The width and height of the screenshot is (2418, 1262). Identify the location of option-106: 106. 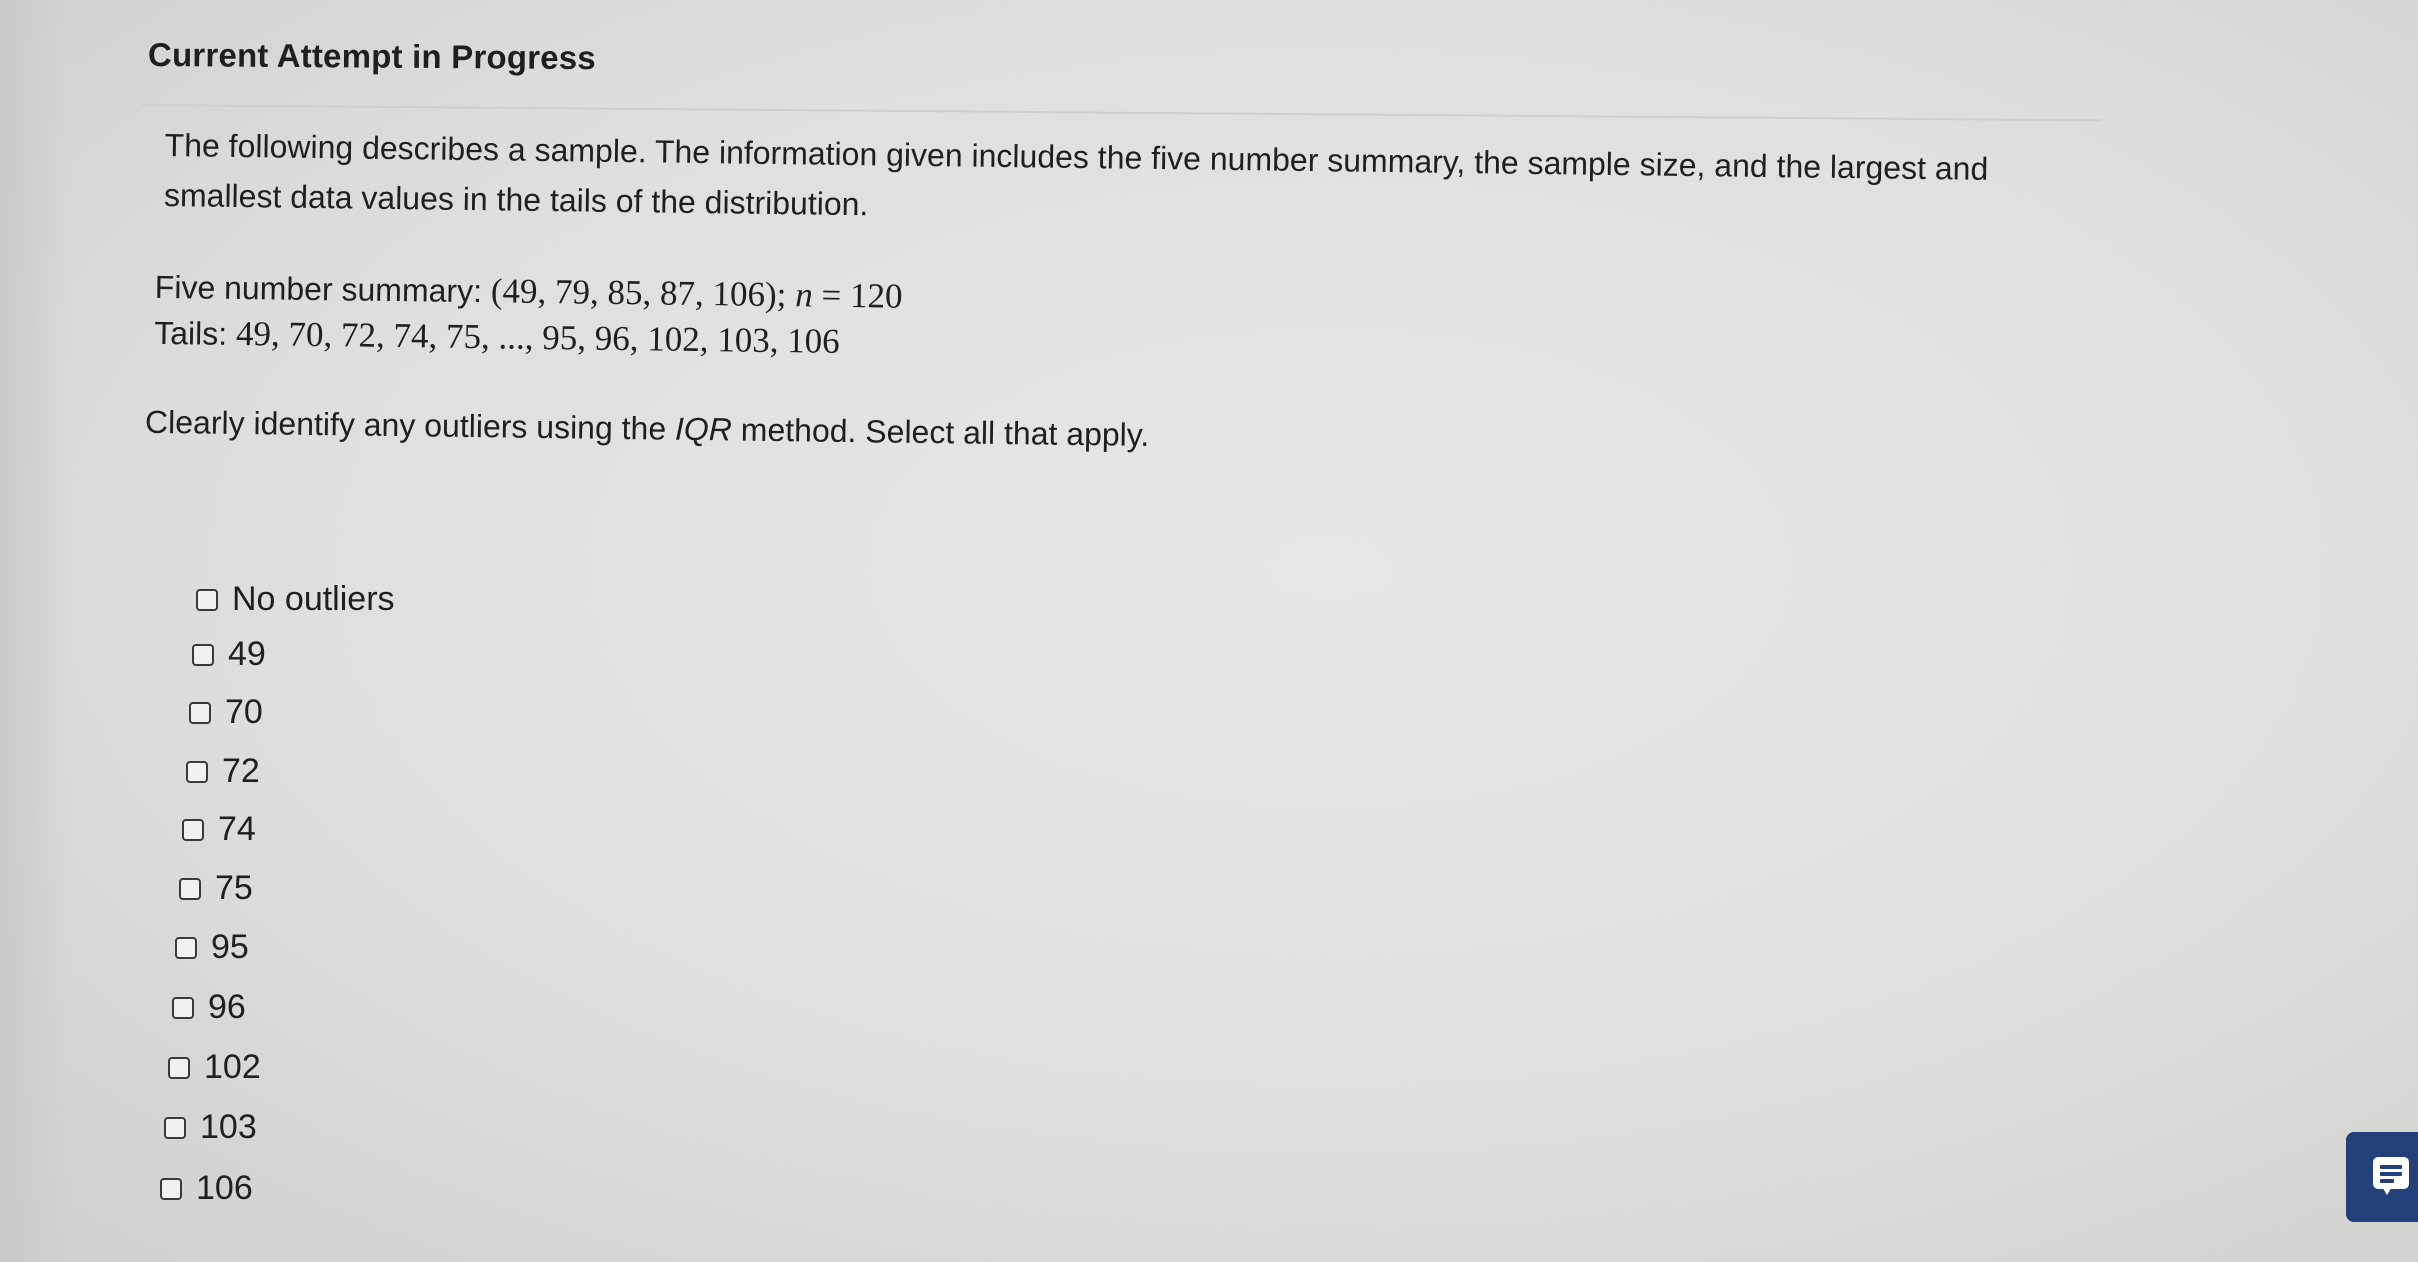
(206, 1188).